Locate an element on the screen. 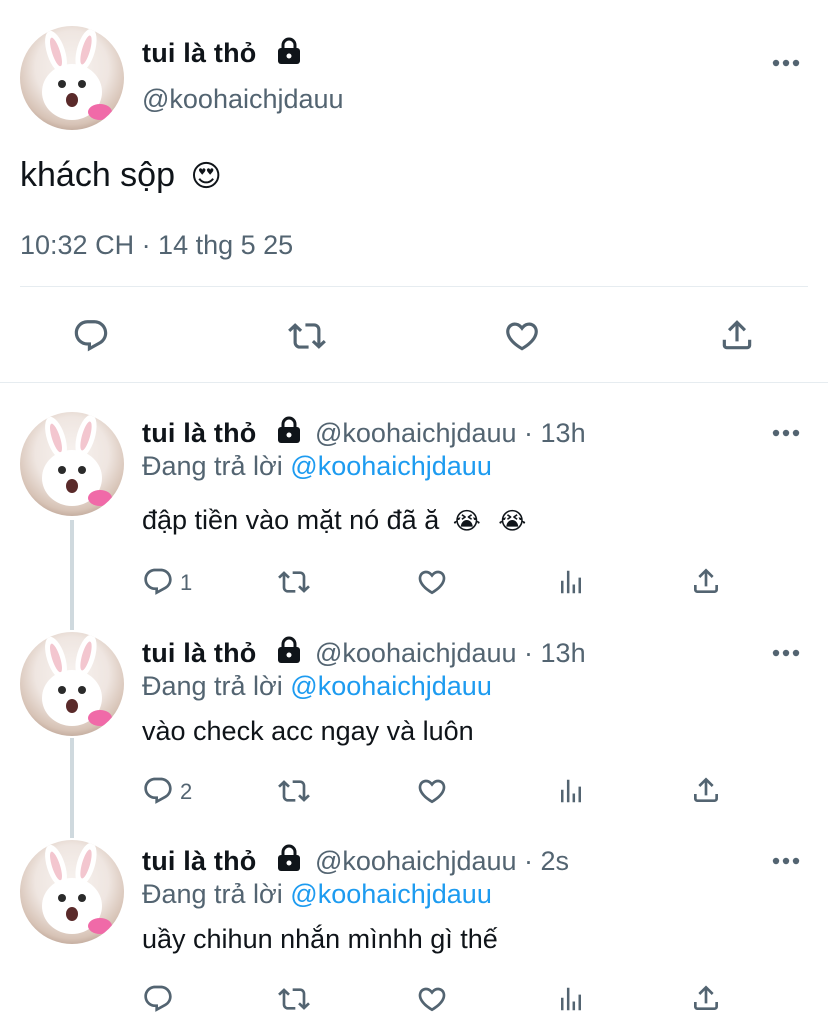 This screenshot has width=828, height=1021. handle: @koohaichjdauu is located at coordinates (243, 99).